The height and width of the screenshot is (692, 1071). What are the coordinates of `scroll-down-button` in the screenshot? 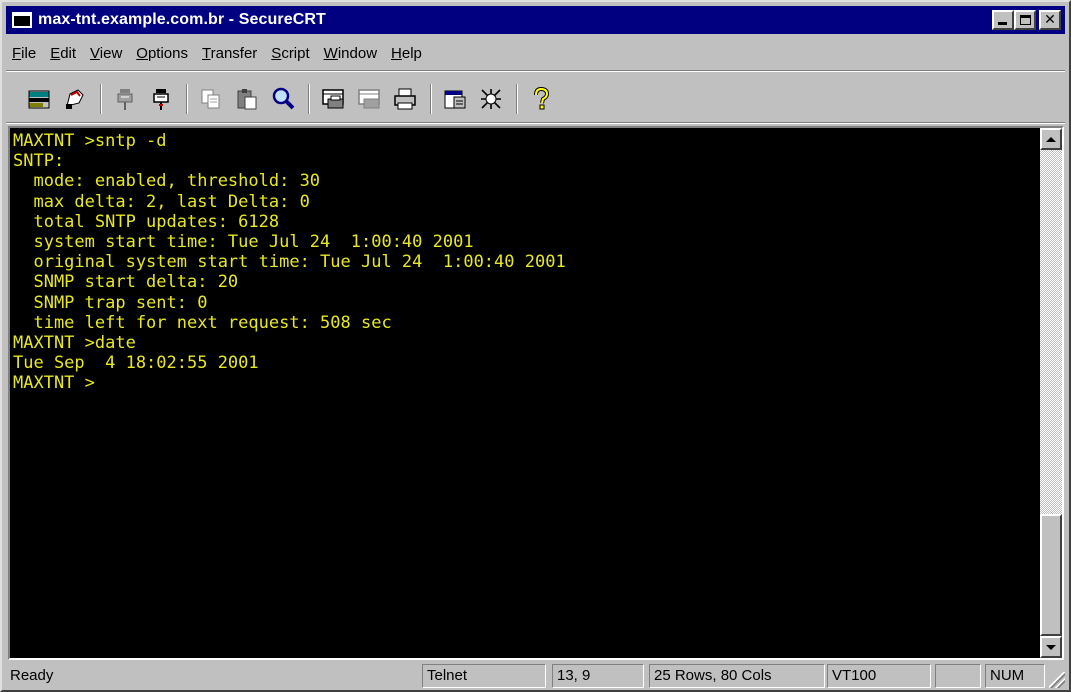 It's located at (1051, 647).